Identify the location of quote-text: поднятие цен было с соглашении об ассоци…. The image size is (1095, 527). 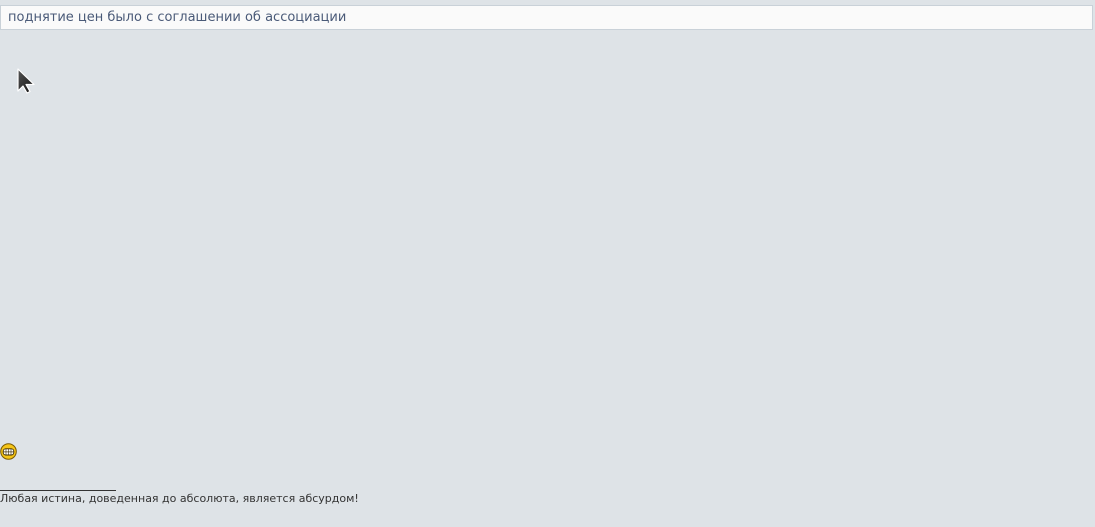
(177, 17).